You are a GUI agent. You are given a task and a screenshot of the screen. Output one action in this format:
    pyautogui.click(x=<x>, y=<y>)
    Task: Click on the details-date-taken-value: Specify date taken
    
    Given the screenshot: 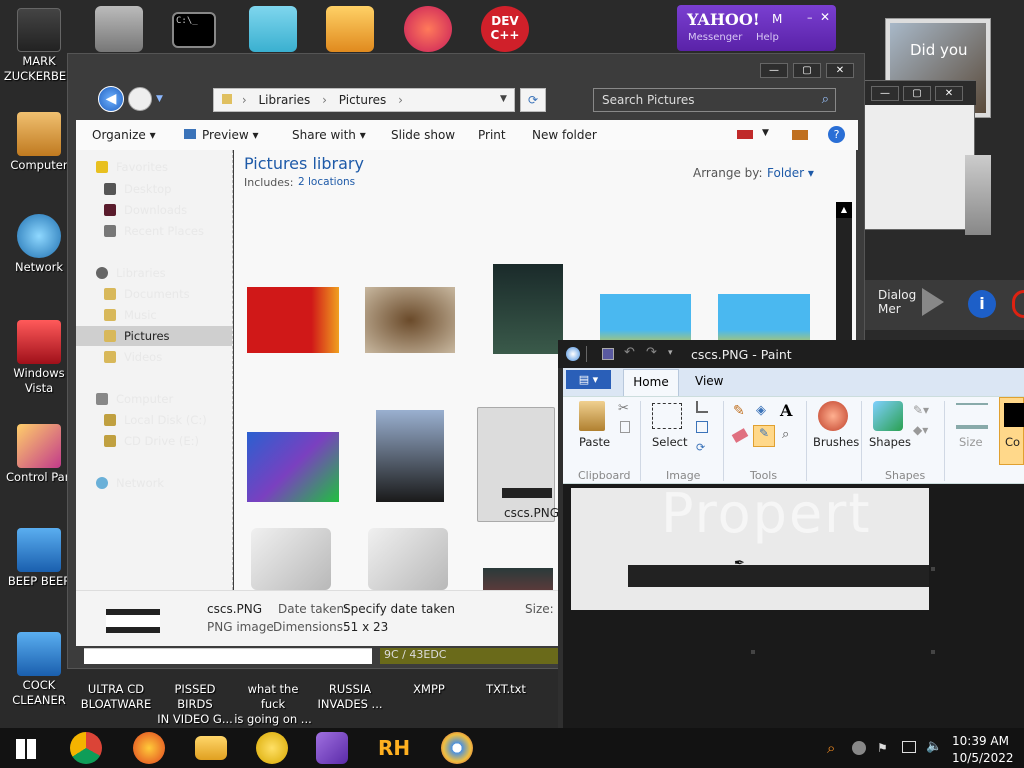 What is the action you would take?
    pyautogui.click(x=399, y=609)
    